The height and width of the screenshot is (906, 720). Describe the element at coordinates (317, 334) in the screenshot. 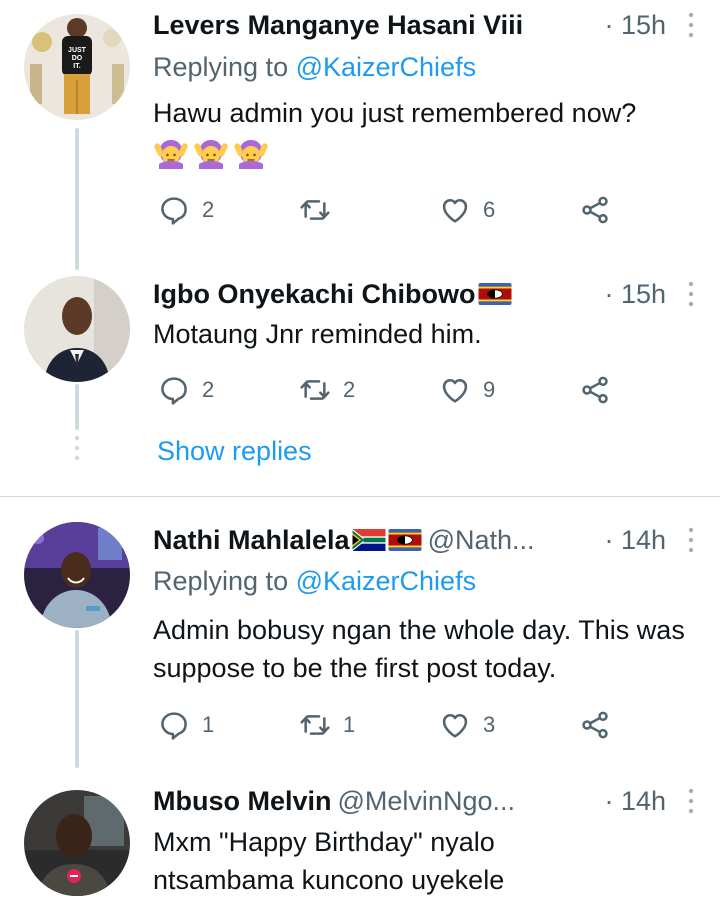

I see `tweet-text: Motaung Jnr reminded him.` at that location.